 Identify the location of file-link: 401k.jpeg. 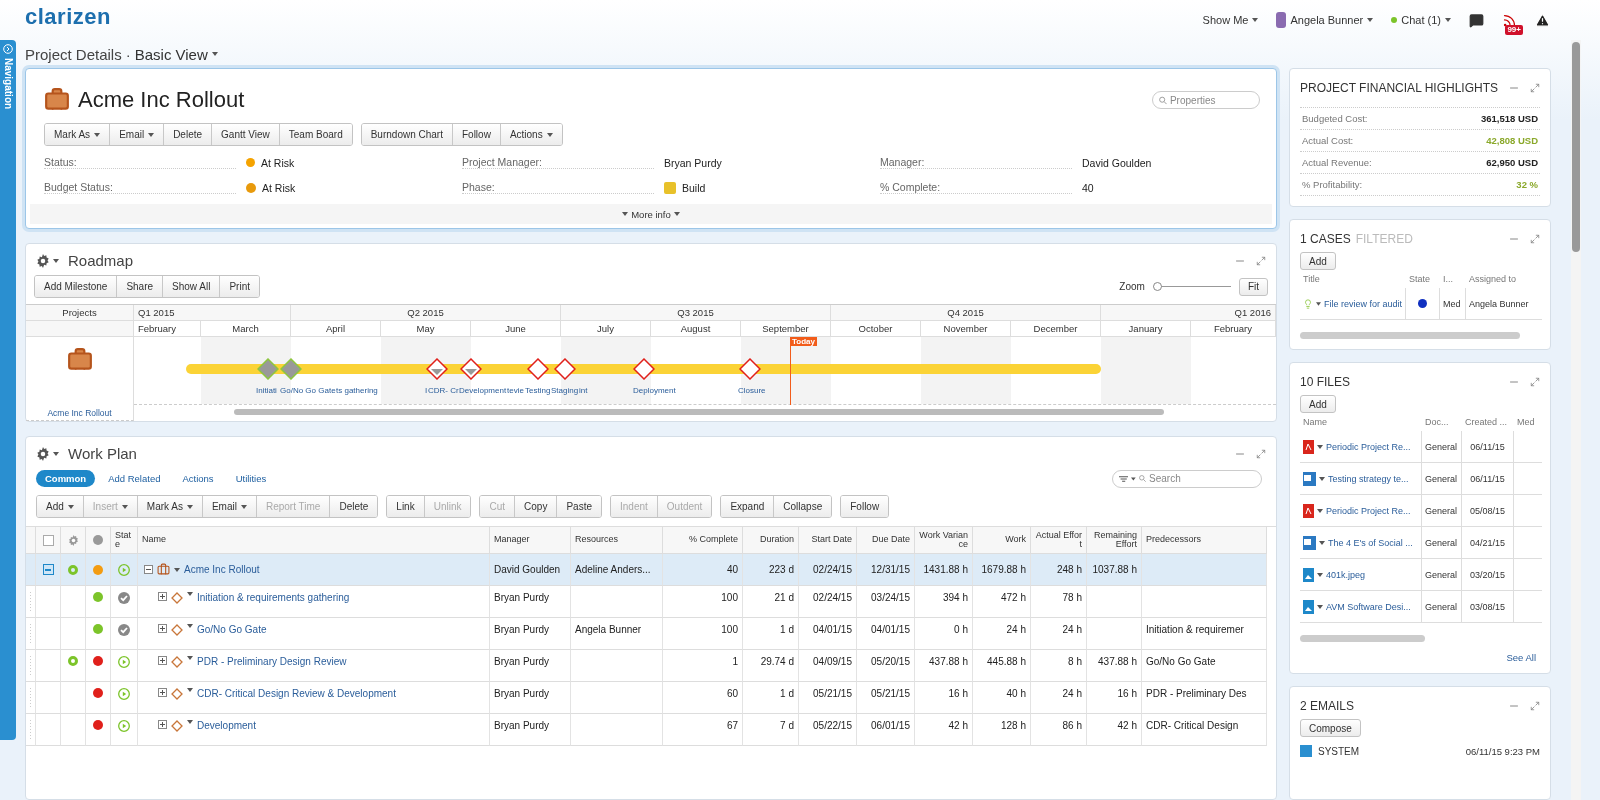
(1346, 574).